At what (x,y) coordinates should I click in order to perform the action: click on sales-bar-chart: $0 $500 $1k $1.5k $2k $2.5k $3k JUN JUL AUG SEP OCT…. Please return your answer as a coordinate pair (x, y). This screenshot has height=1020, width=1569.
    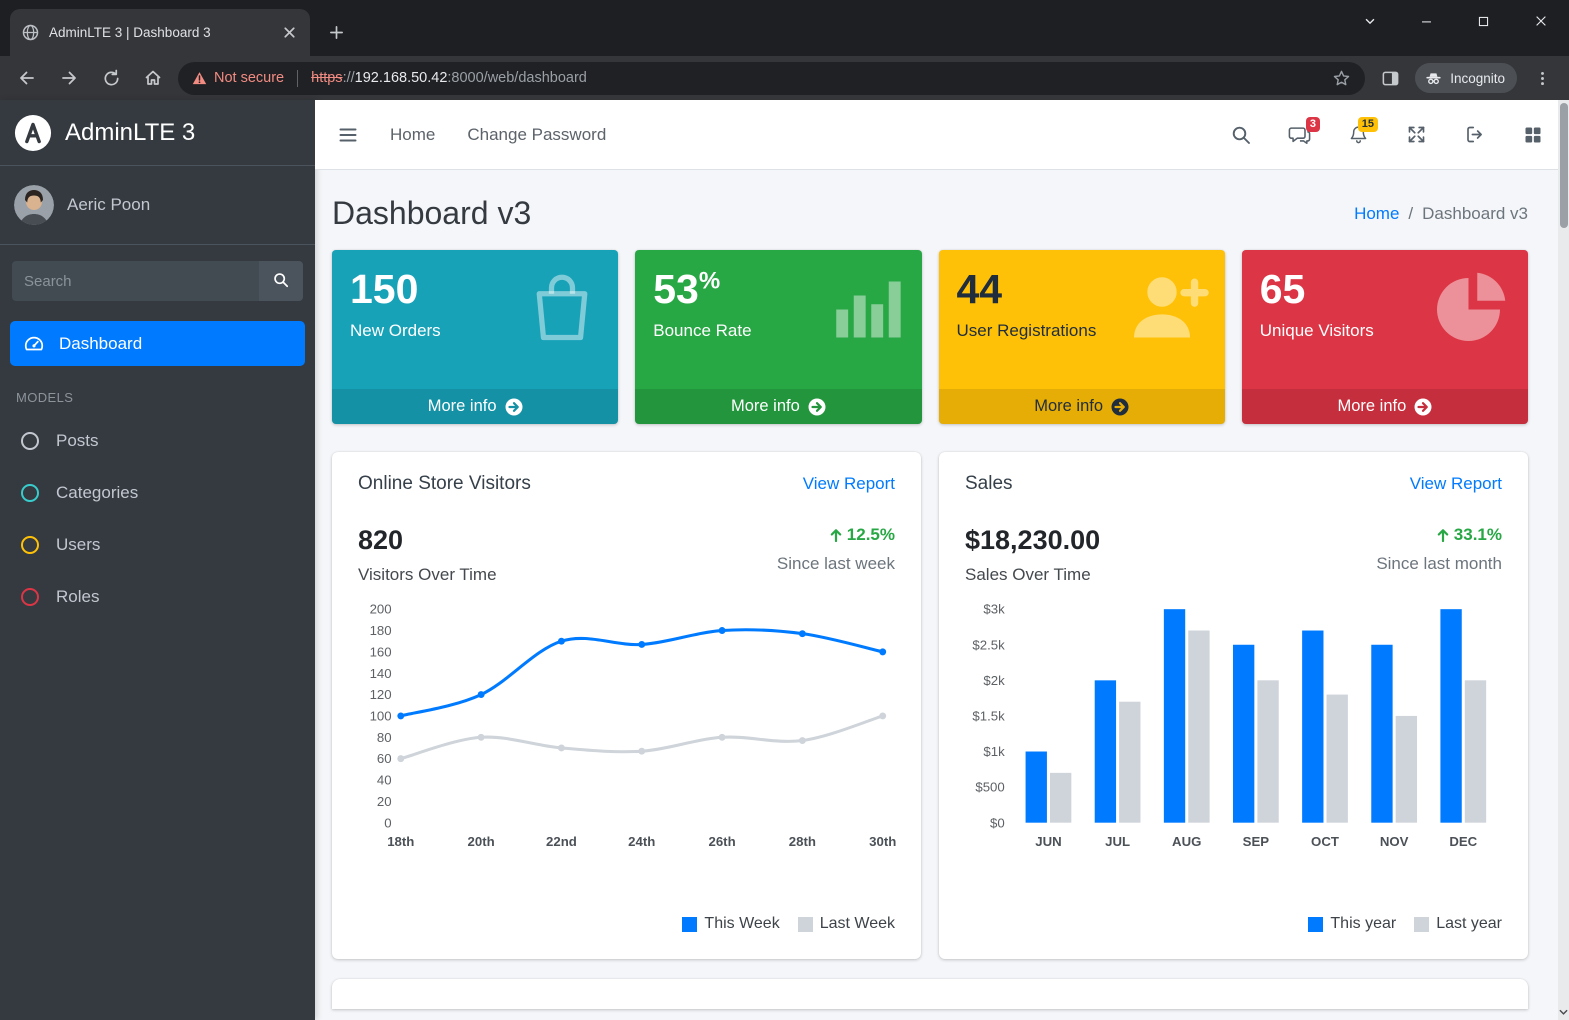
    Looking at the image, I should click on (1229, 725).